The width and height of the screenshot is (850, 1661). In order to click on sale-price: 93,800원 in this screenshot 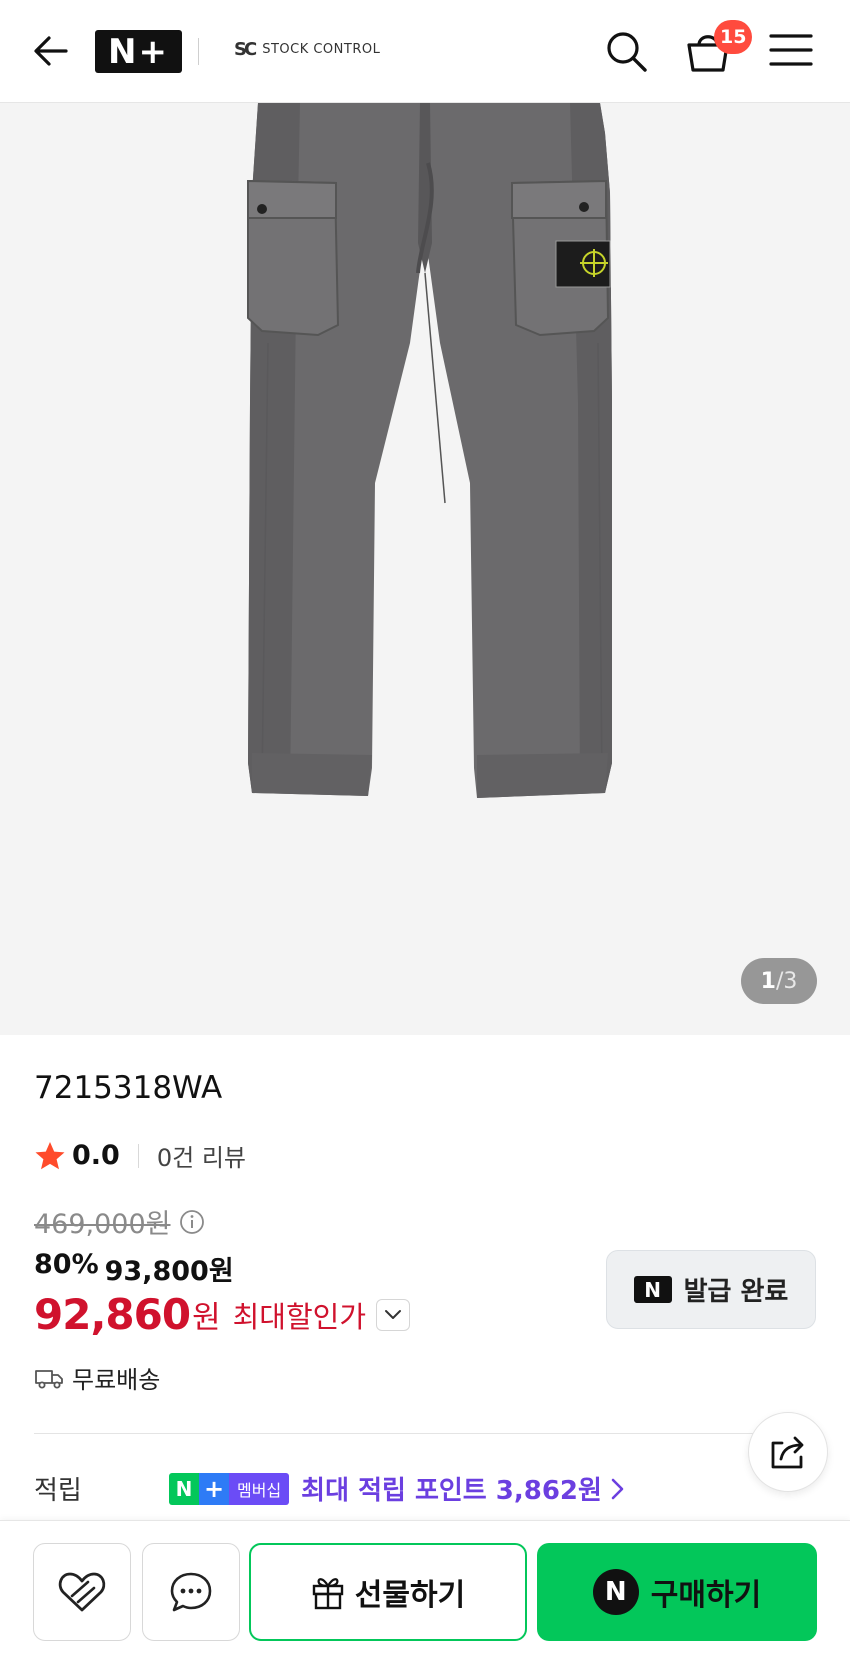, I will do `click(169, 1271)`.